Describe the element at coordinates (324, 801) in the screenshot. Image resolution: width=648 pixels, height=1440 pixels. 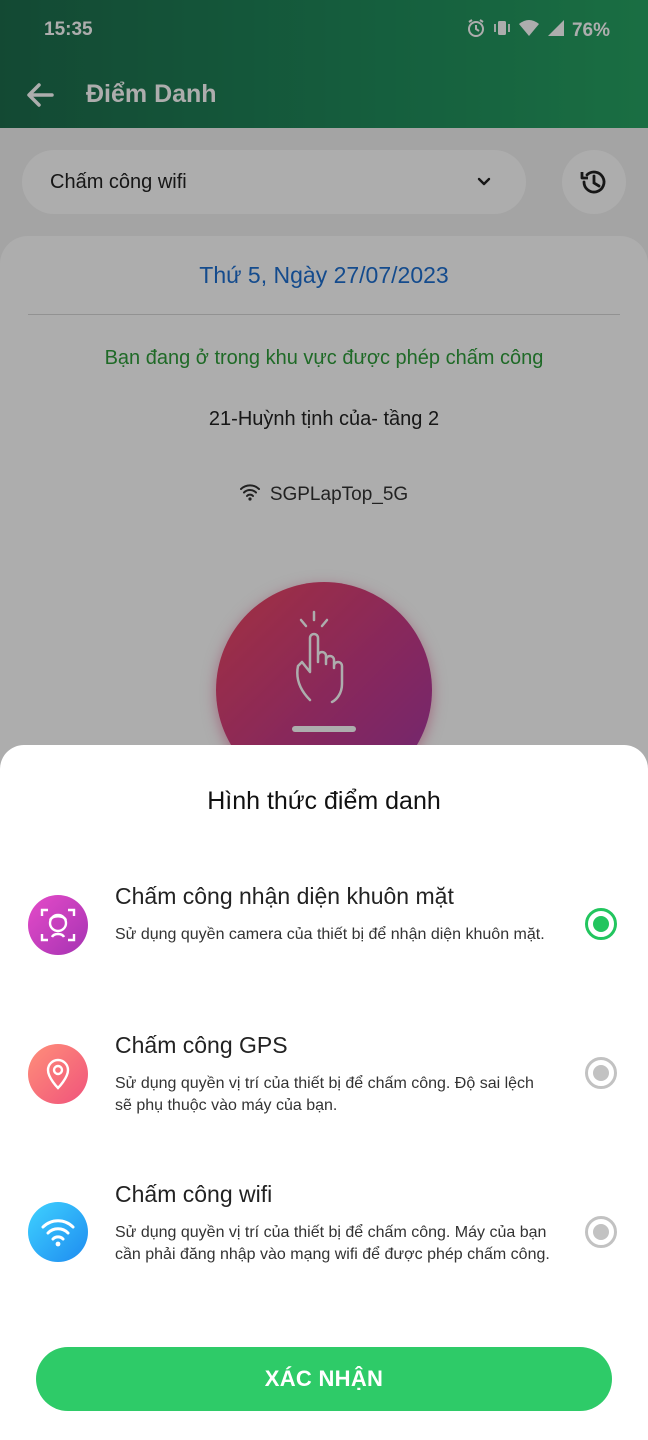
I see `sheet-title: Hình thức điểm danh` at that location.